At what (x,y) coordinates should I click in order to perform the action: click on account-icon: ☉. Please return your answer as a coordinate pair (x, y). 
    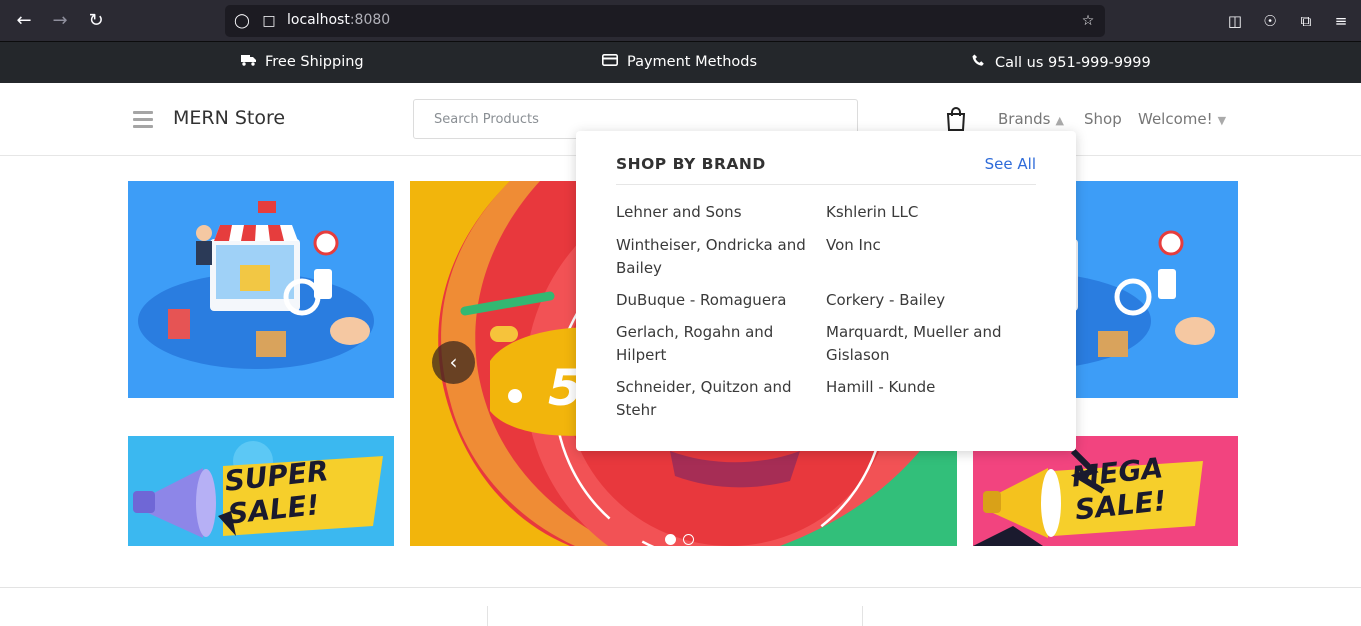
    Looking at the image, I should click on (1270, 21).